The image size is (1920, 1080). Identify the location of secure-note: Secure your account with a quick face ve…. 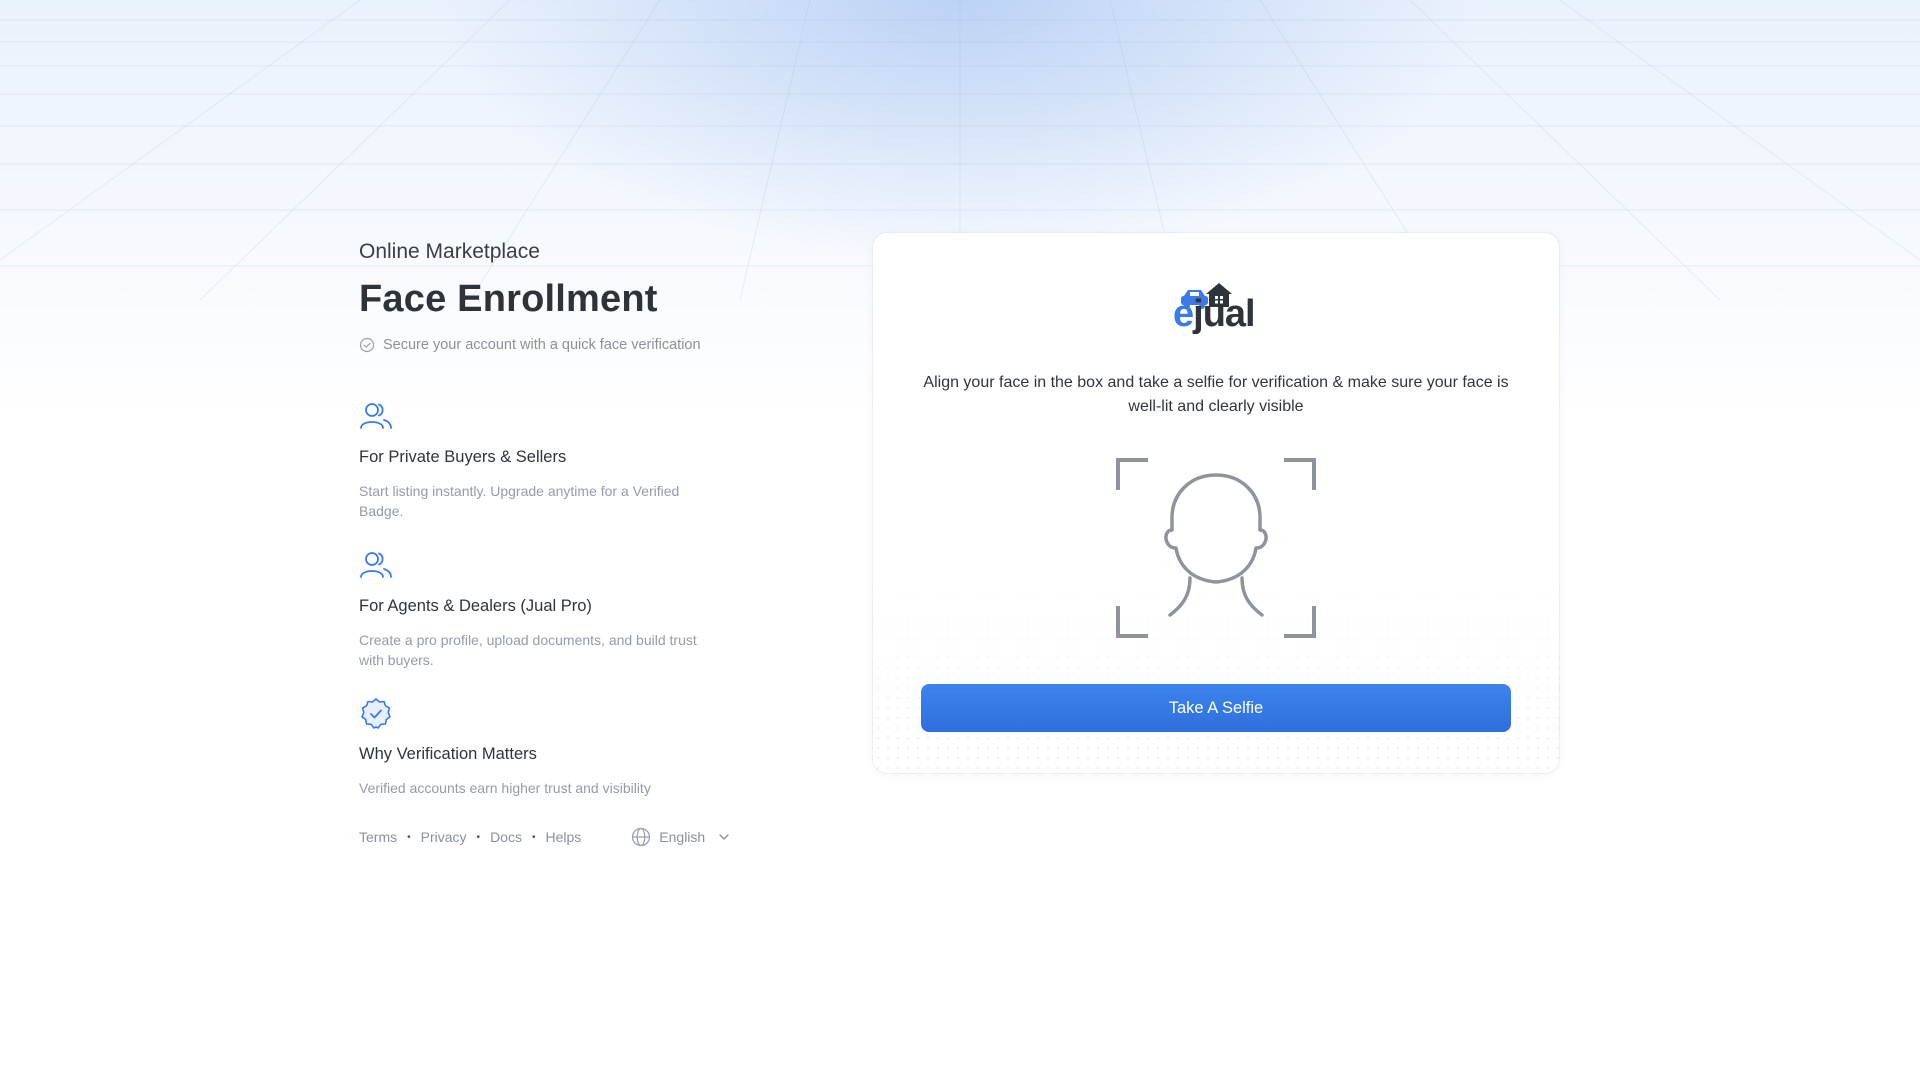
(549, 345).